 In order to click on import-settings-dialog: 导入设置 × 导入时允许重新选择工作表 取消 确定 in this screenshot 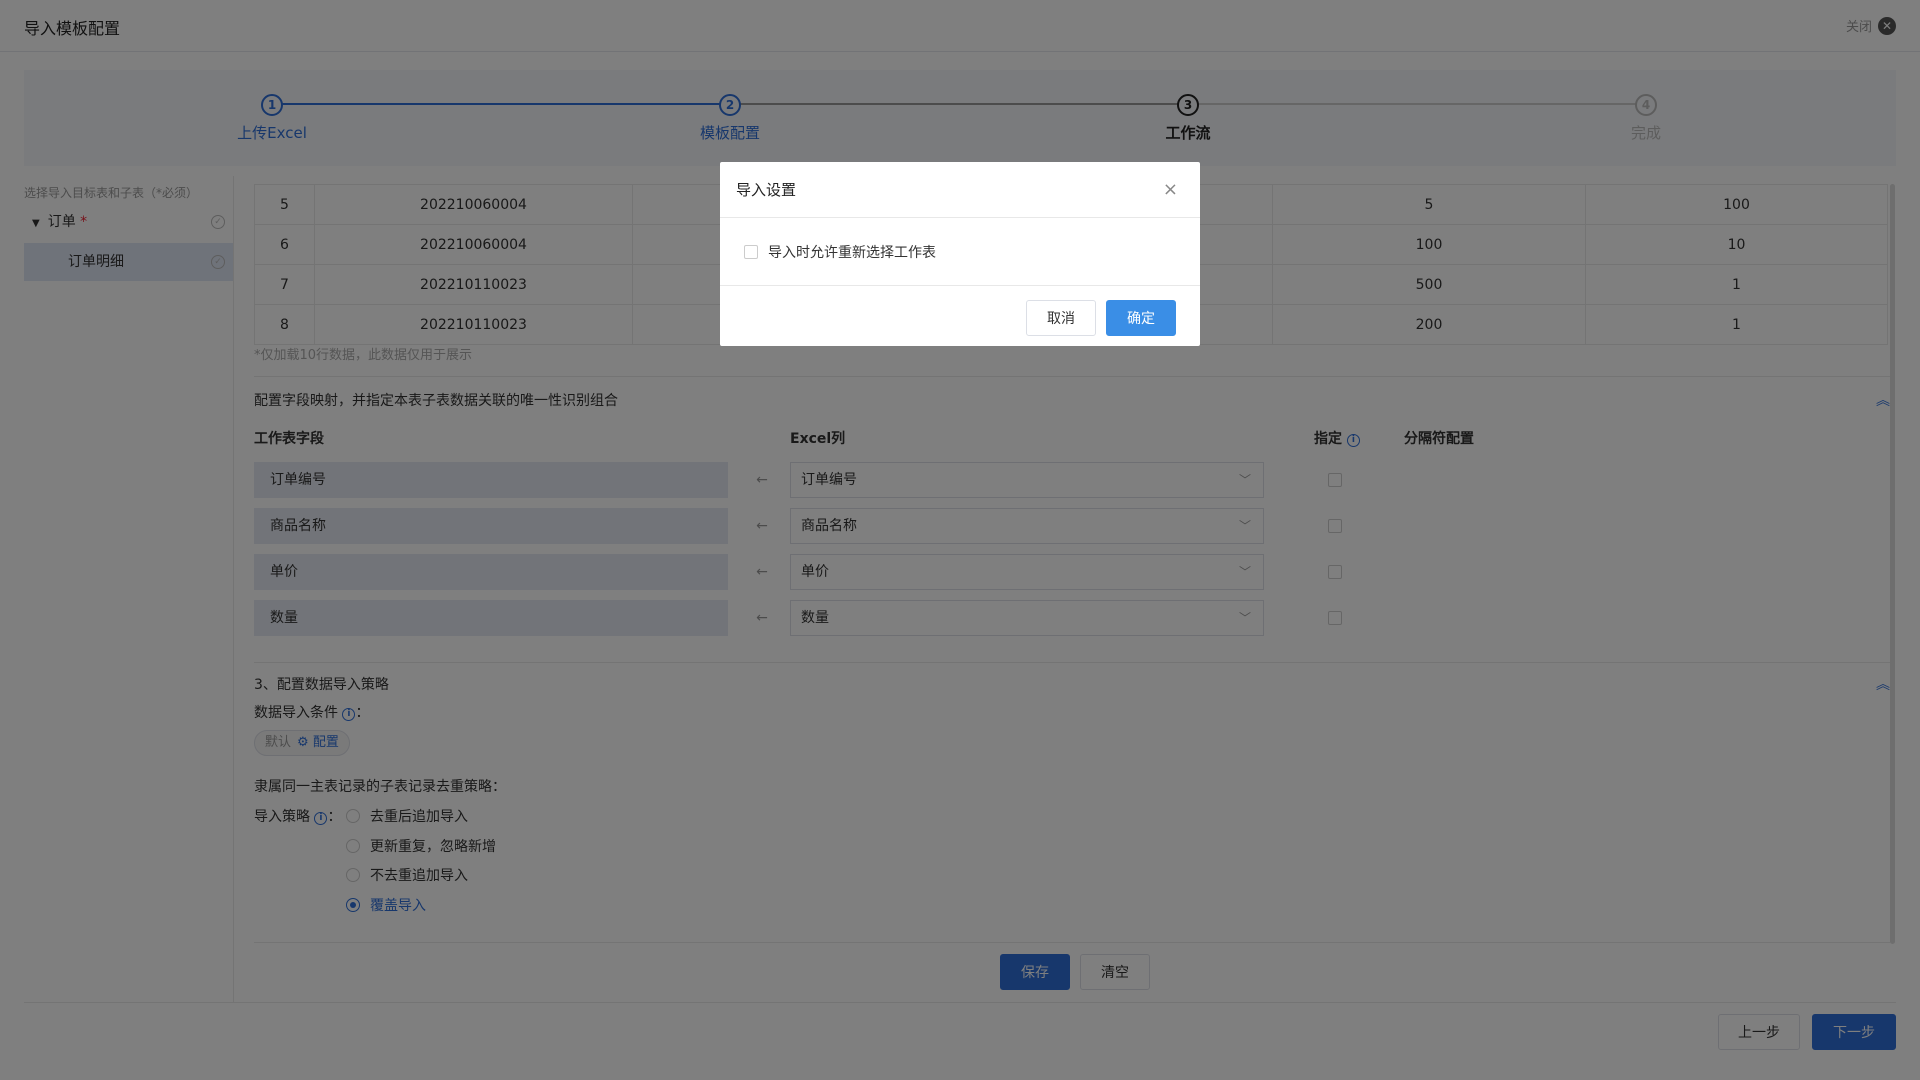, I will do `click(960, 254)`.